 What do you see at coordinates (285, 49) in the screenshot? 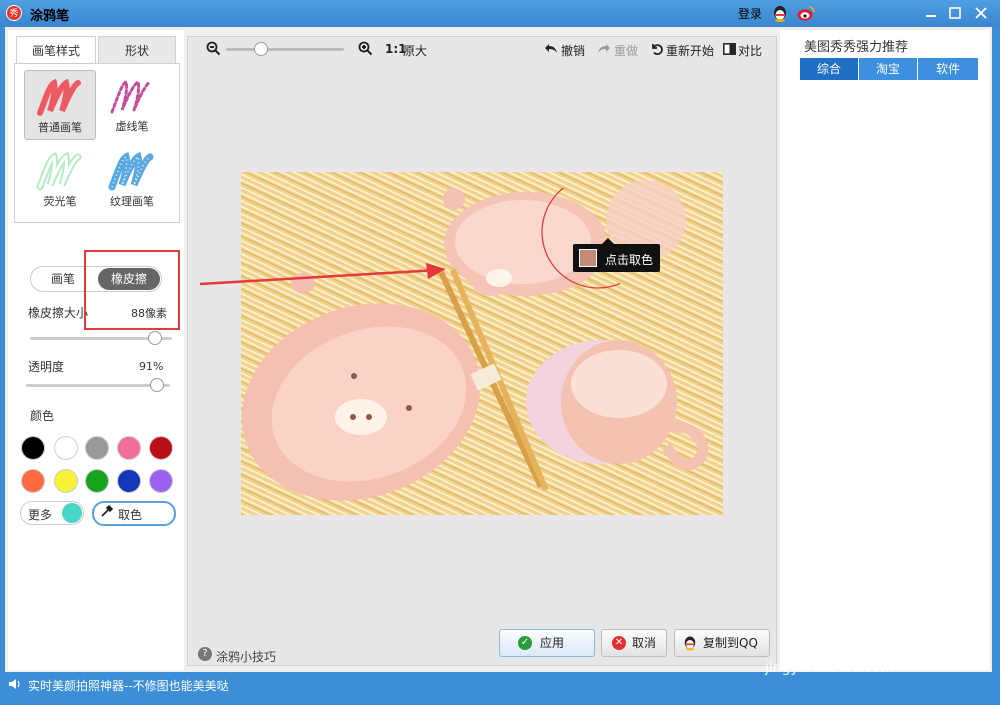
I see `zoom-slider-track` at bounding box center [285, 49].